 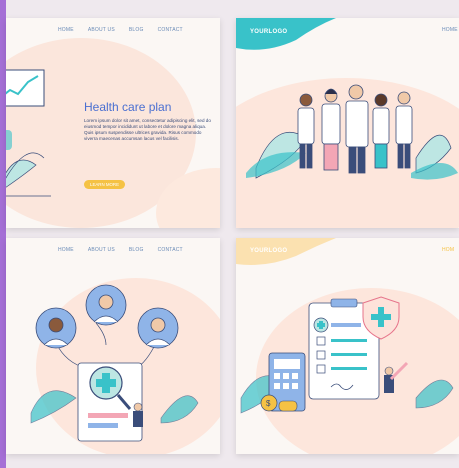 What do you see at coordinates (347, 355) in the screenshot?
I see `insurance-checklist-illustration: $` at bounding box center [347, 355].